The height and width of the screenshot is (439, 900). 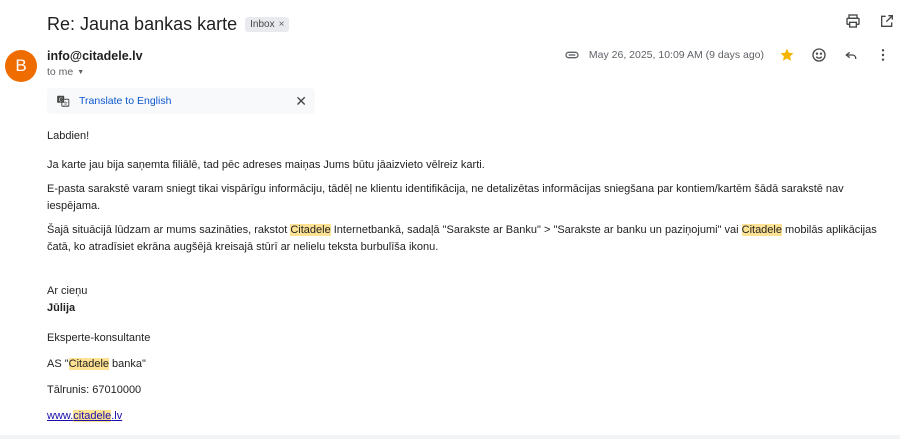 I want to click on reply-icon, so click(x=851, y=55).